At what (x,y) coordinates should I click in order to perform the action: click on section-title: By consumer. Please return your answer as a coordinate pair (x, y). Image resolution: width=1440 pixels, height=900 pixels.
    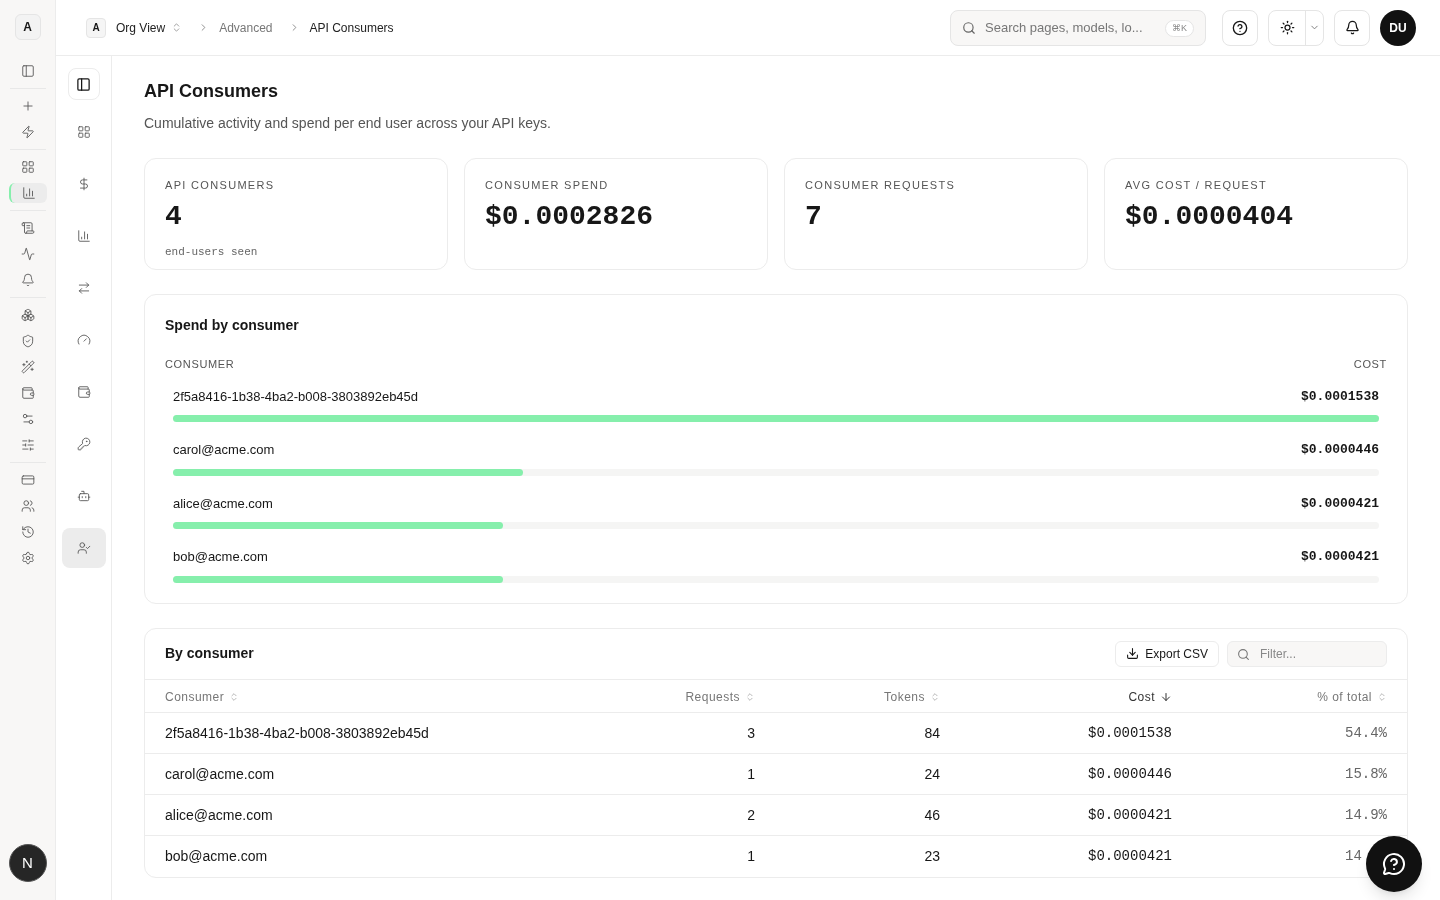
    Looking at the image, I should click on (209, 653).